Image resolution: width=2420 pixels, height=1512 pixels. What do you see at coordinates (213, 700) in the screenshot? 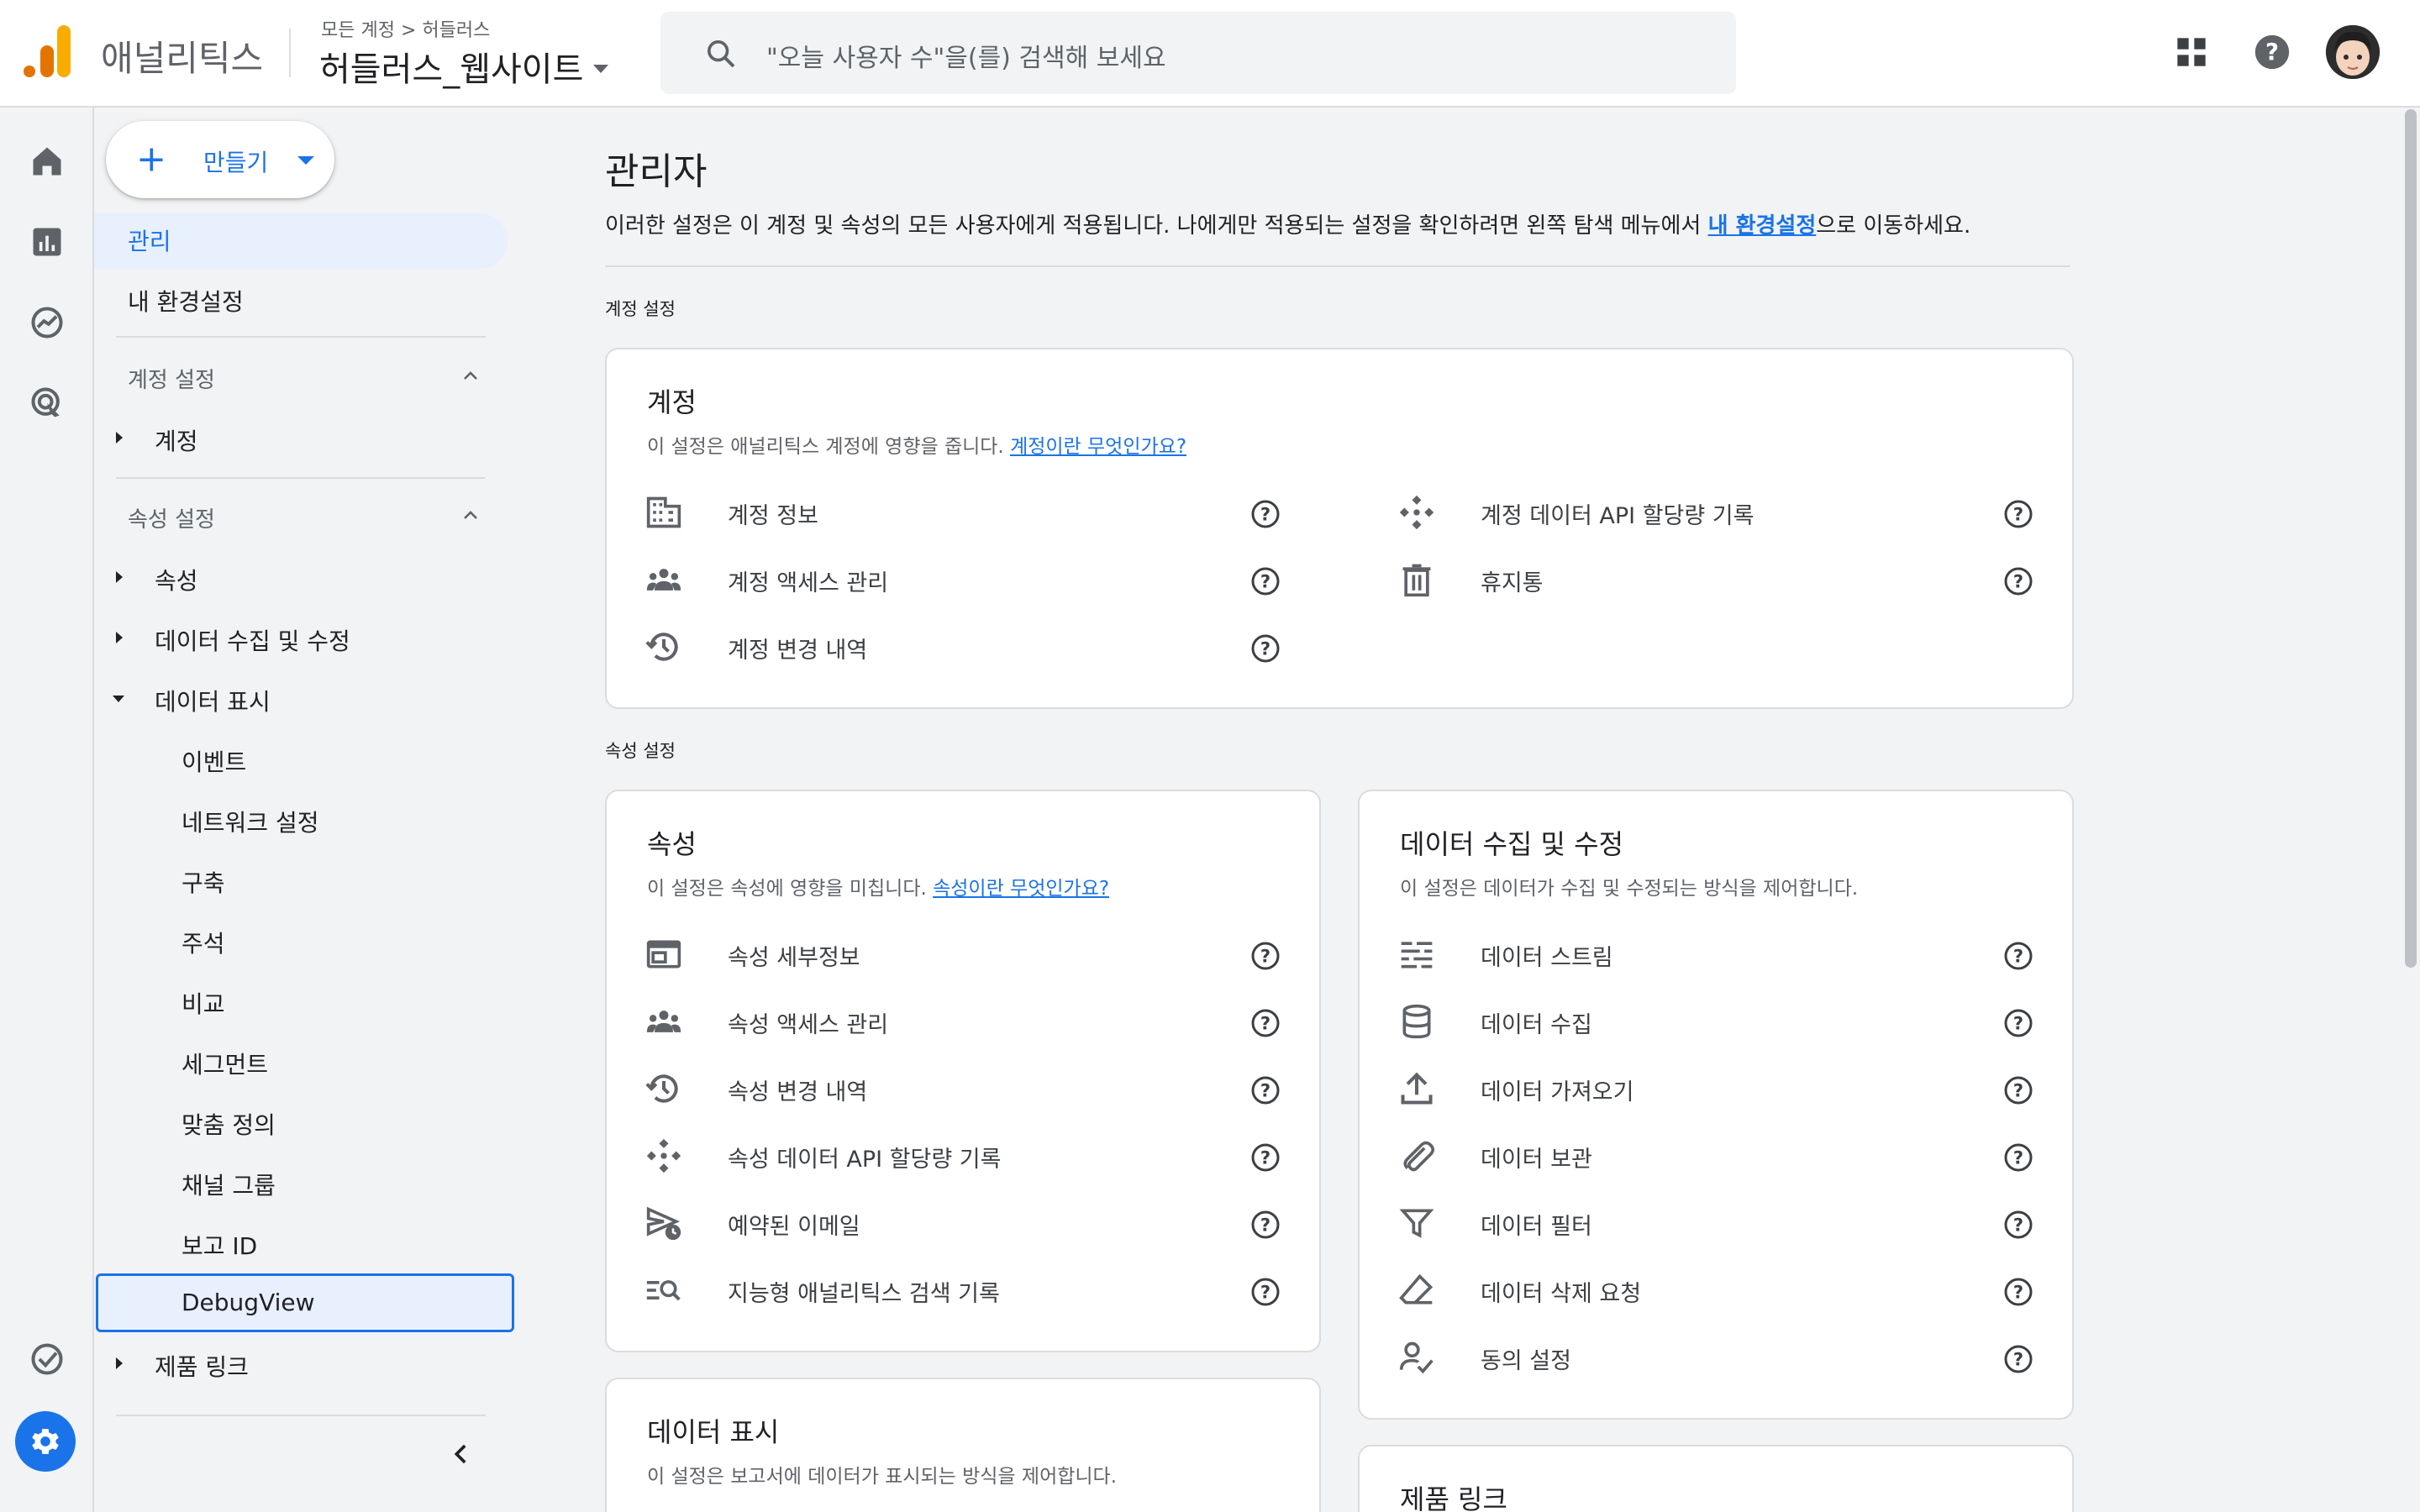
I see `nav-item-data-display: 데이터 표시` at bounding box center [213, 700].